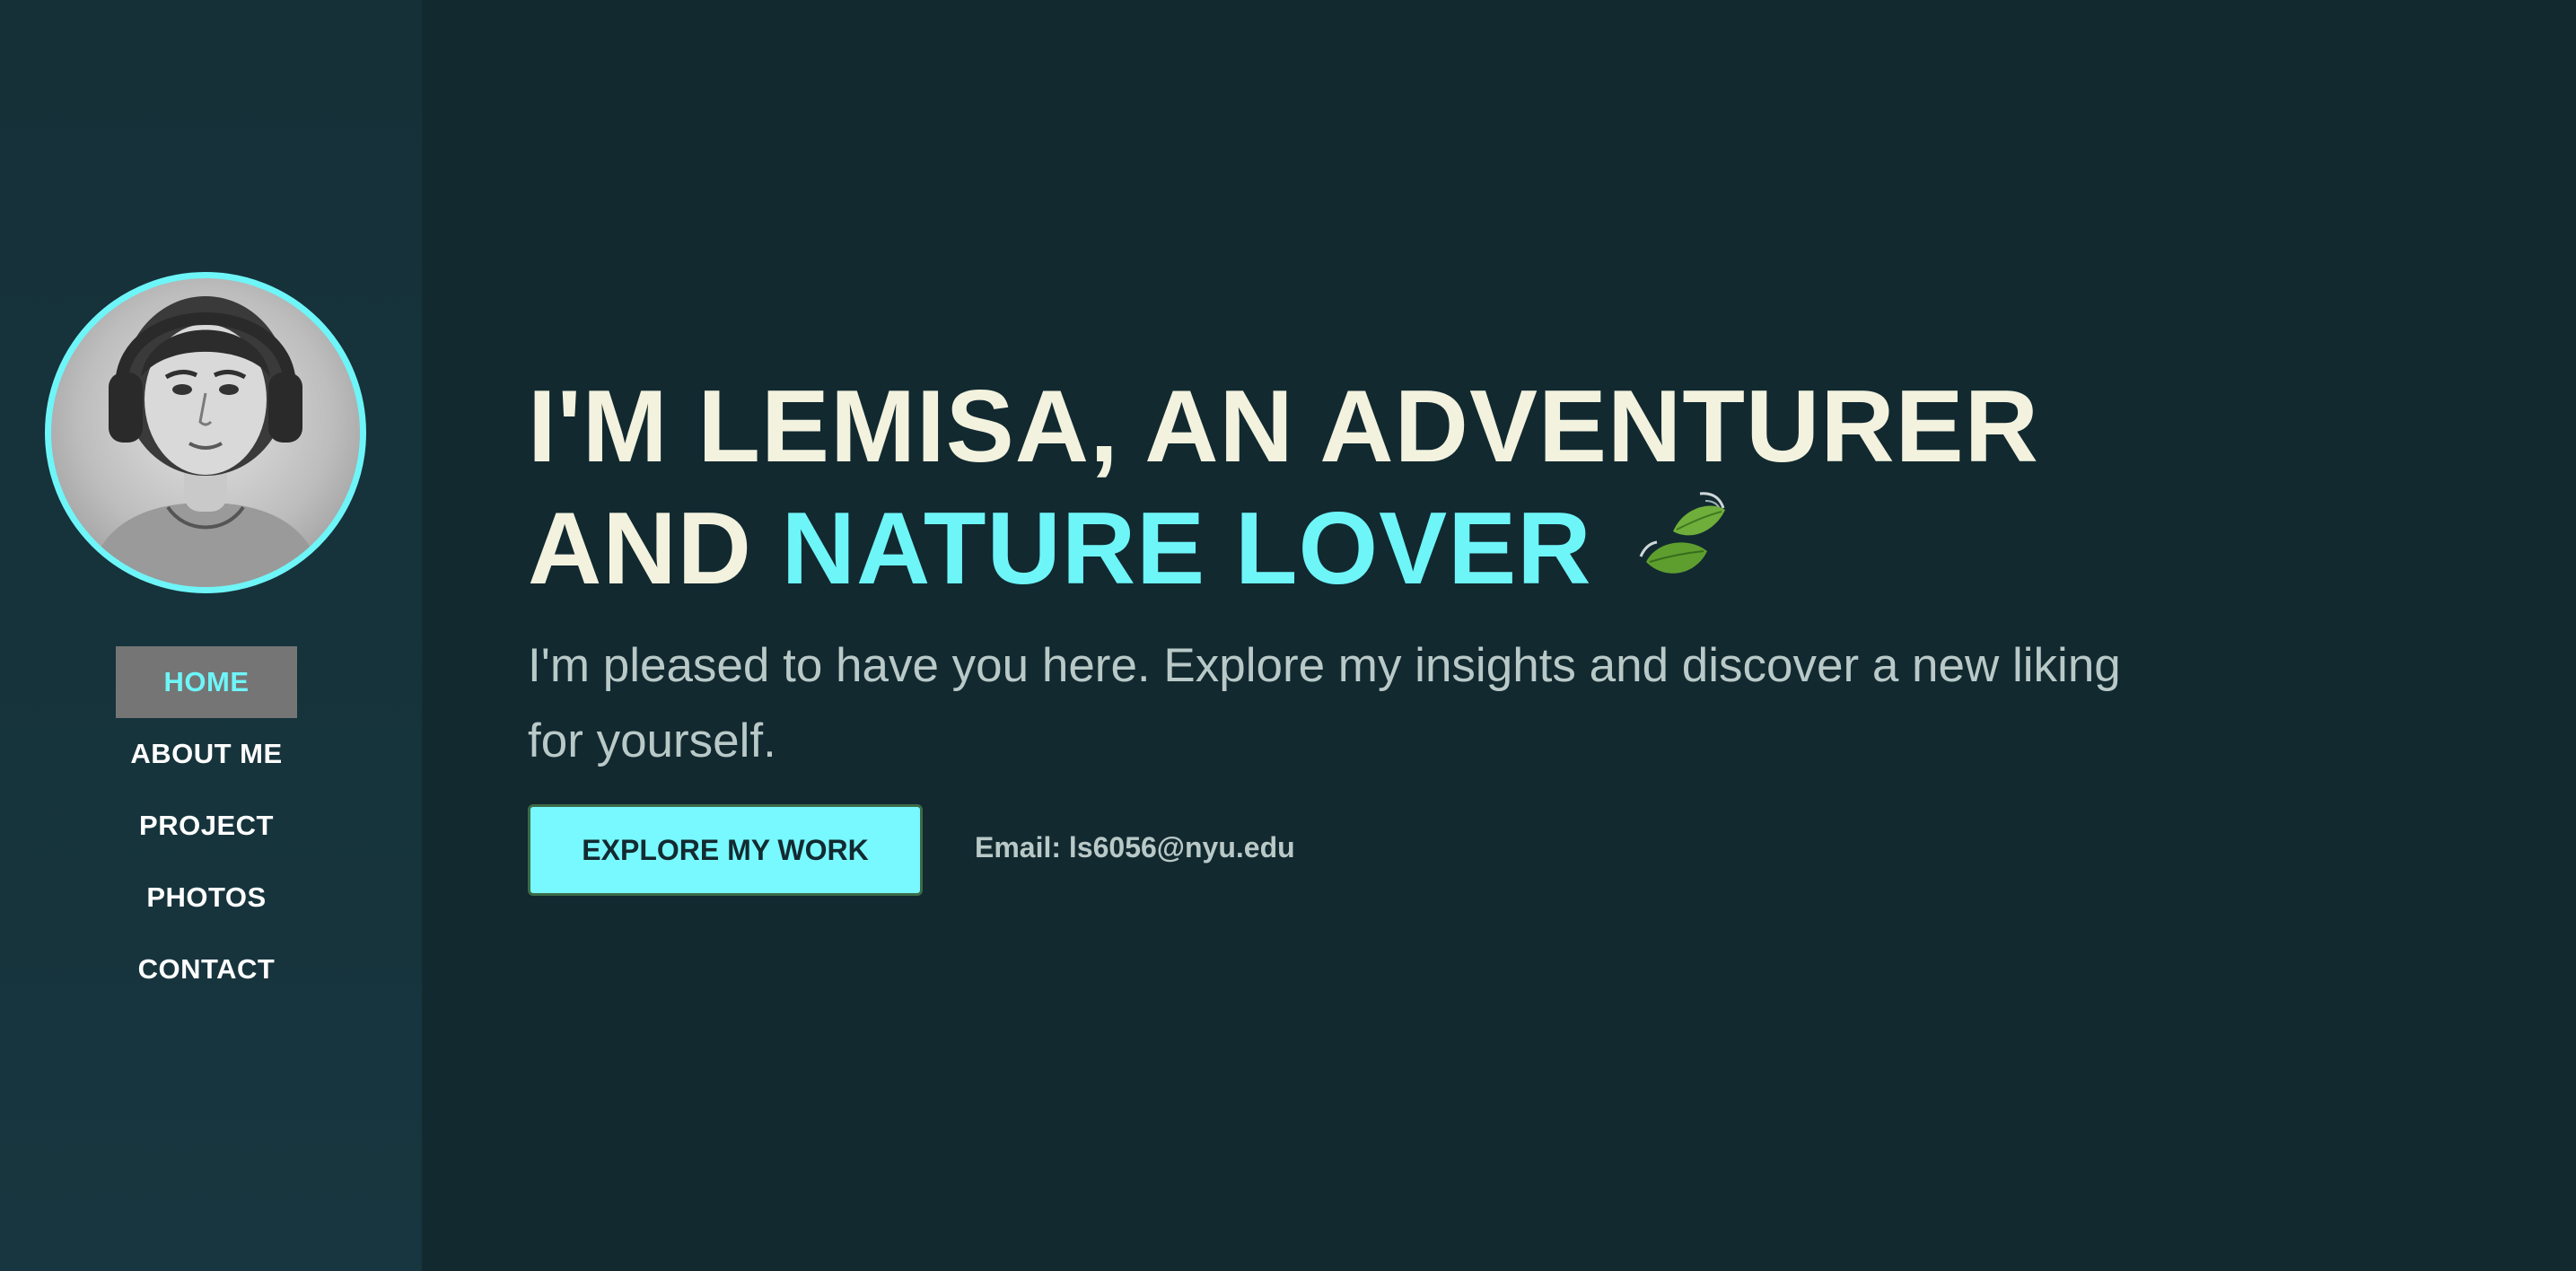  What do you see at coordinates (1682, 533) in the screenshot?
I see `leaf-fluttering-in-wind-icon` at bounding box center [1682, 533].